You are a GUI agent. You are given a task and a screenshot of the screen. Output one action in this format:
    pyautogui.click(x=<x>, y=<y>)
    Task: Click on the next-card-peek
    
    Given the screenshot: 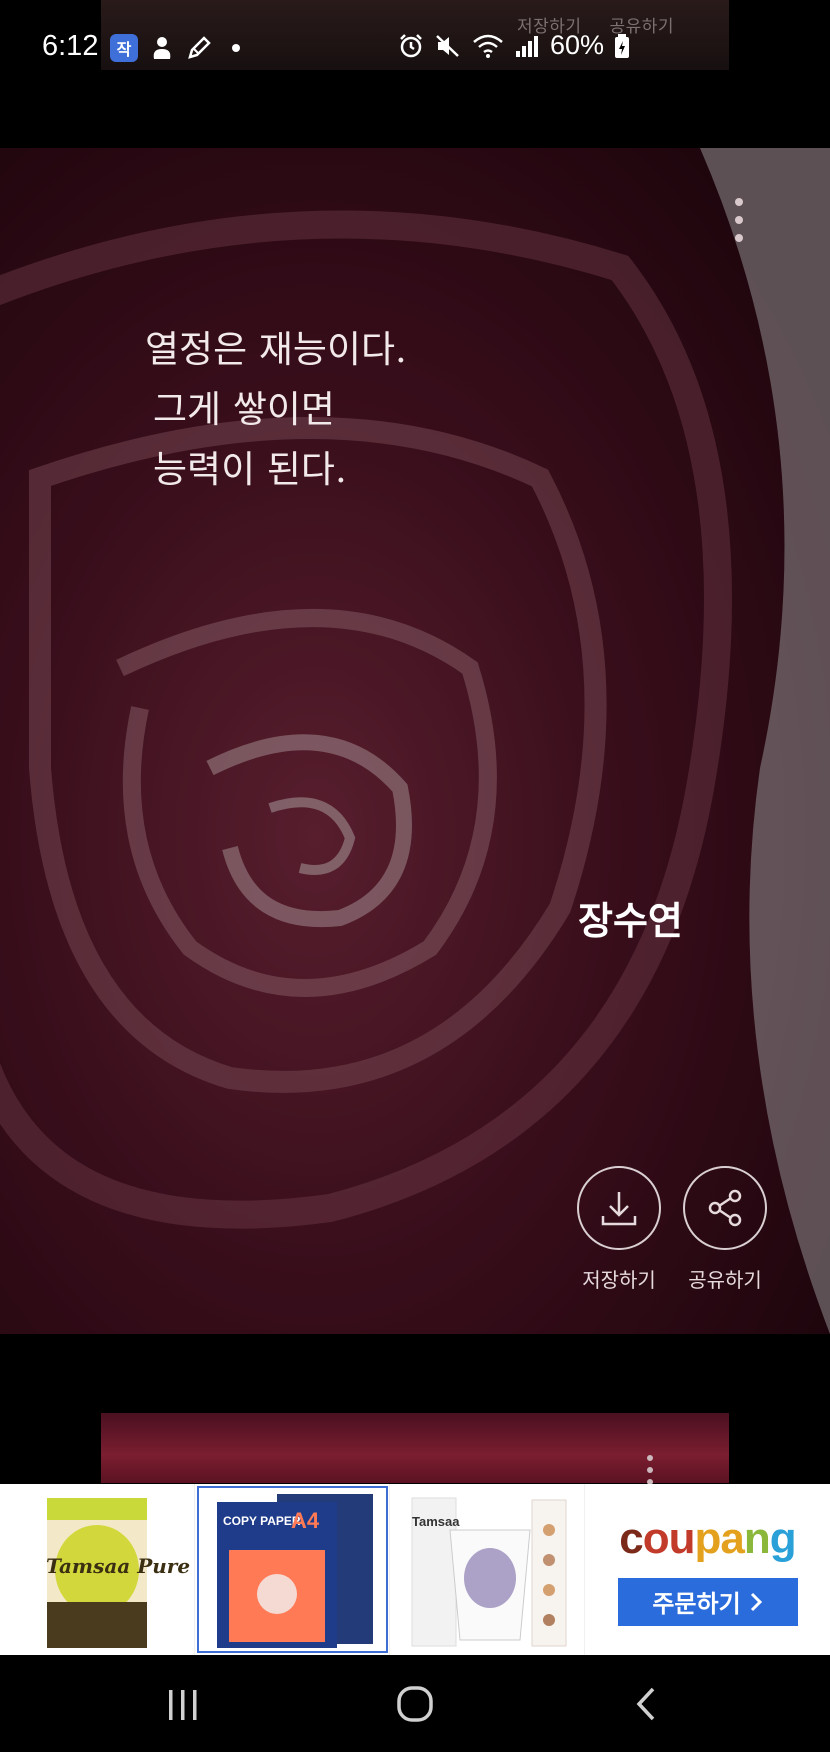 What is the action you would take?
    pyautogui.click(x=415, y=1449)
    